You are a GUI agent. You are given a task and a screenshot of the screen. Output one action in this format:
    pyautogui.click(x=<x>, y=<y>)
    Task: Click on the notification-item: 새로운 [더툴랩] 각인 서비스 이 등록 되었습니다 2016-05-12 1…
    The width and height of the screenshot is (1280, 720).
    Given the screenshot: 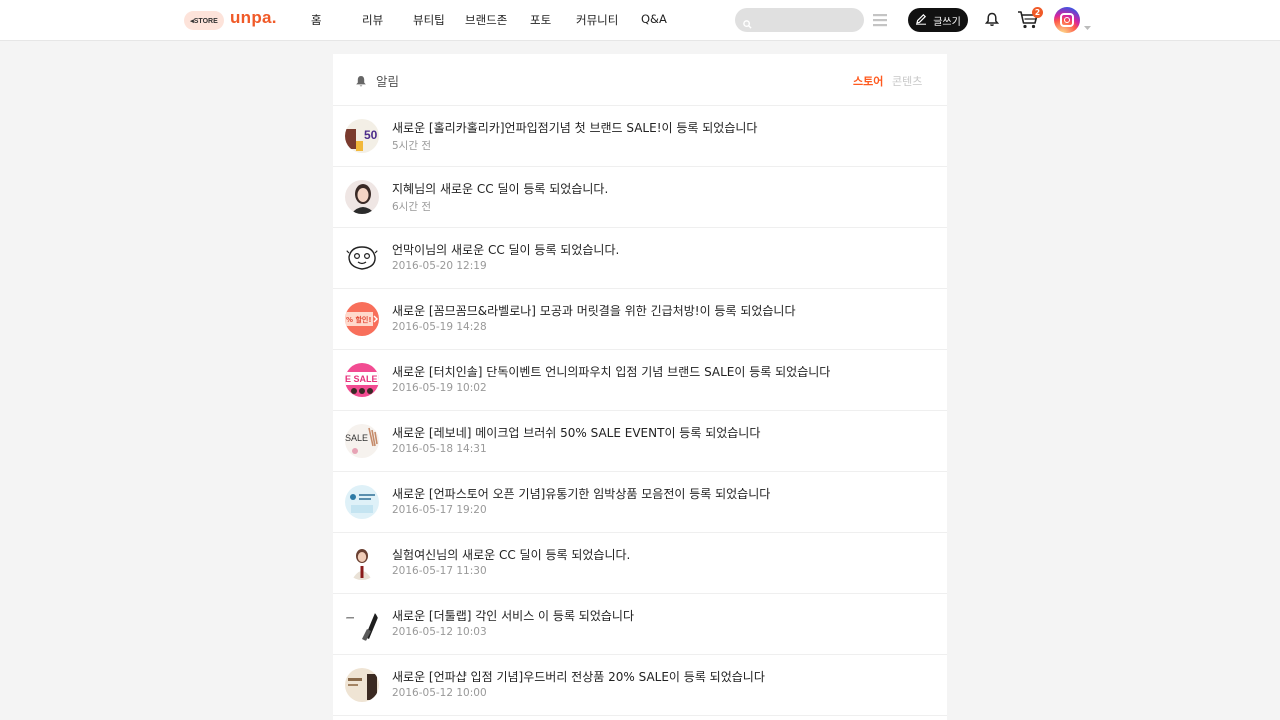 What is the action you would take?
    pyautogui.click(x=640, y=624)
    